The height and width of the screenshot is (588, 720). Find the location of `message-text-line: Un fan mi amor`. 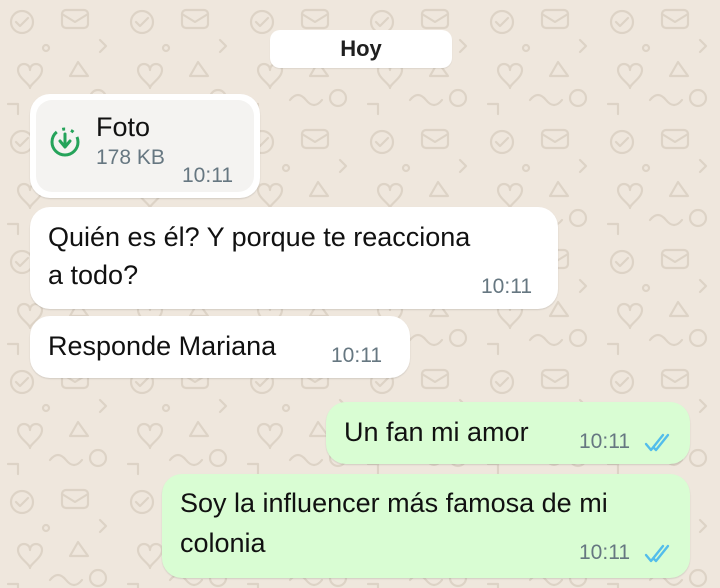

message-text-line: Un fan mi amor is located at coordinates (436, 432).